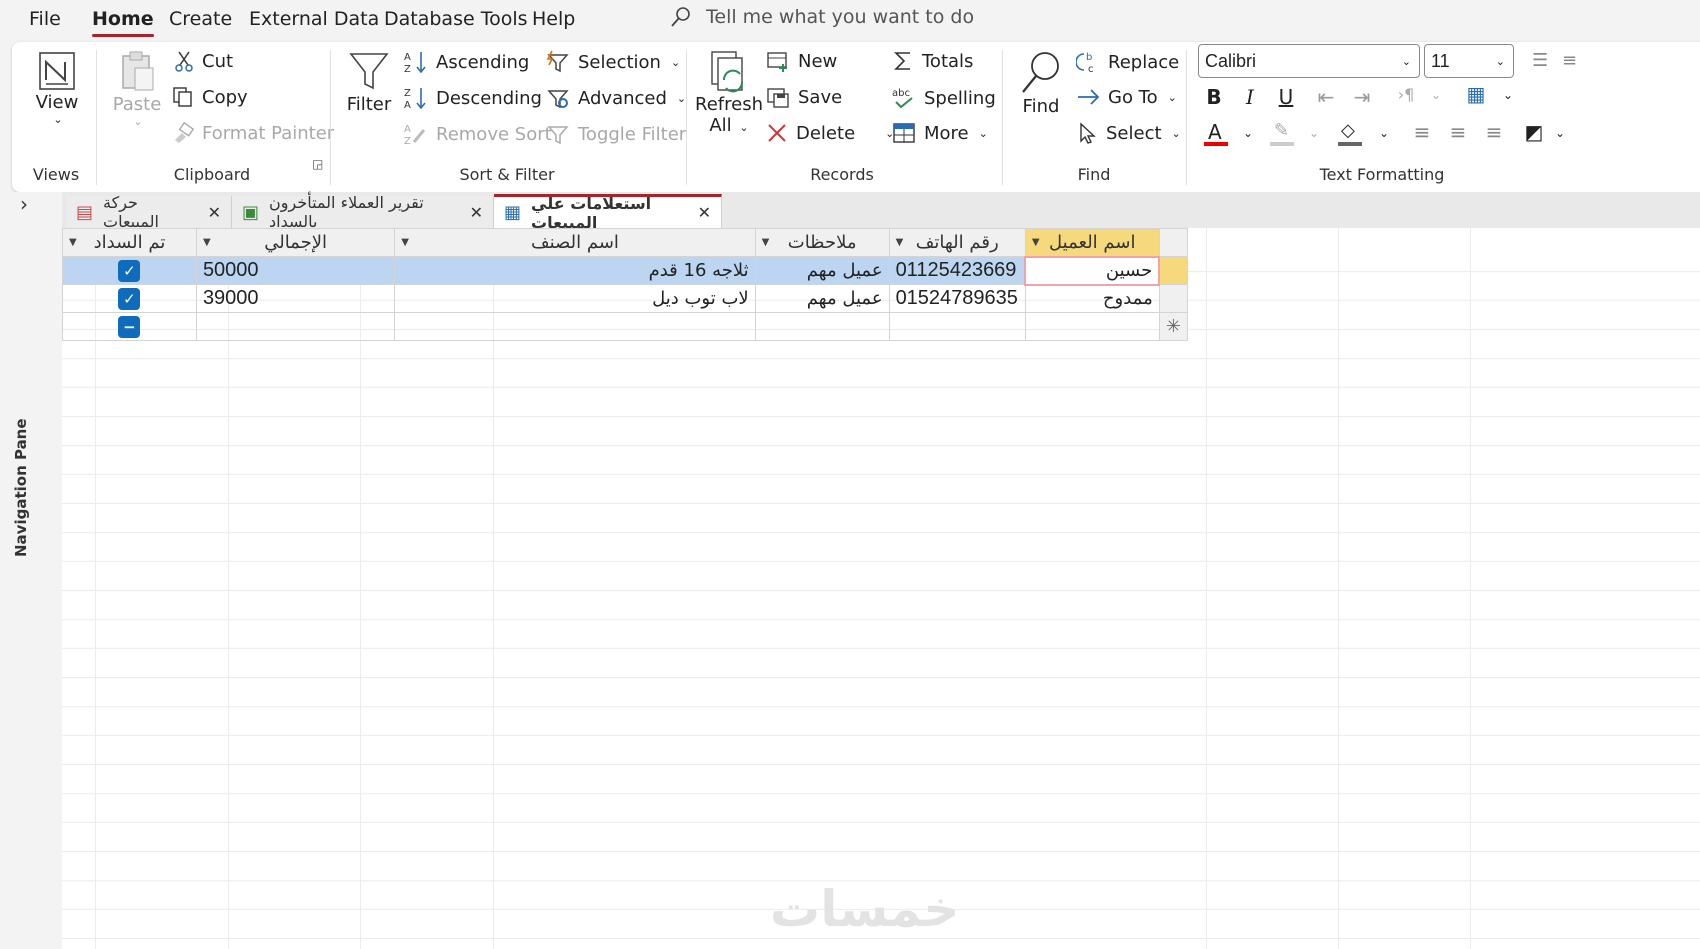 Image resolution: width=1700 pixels, height=949 pixels. I want to click on menu-database-tools: Database Tools, so click(456, 19).